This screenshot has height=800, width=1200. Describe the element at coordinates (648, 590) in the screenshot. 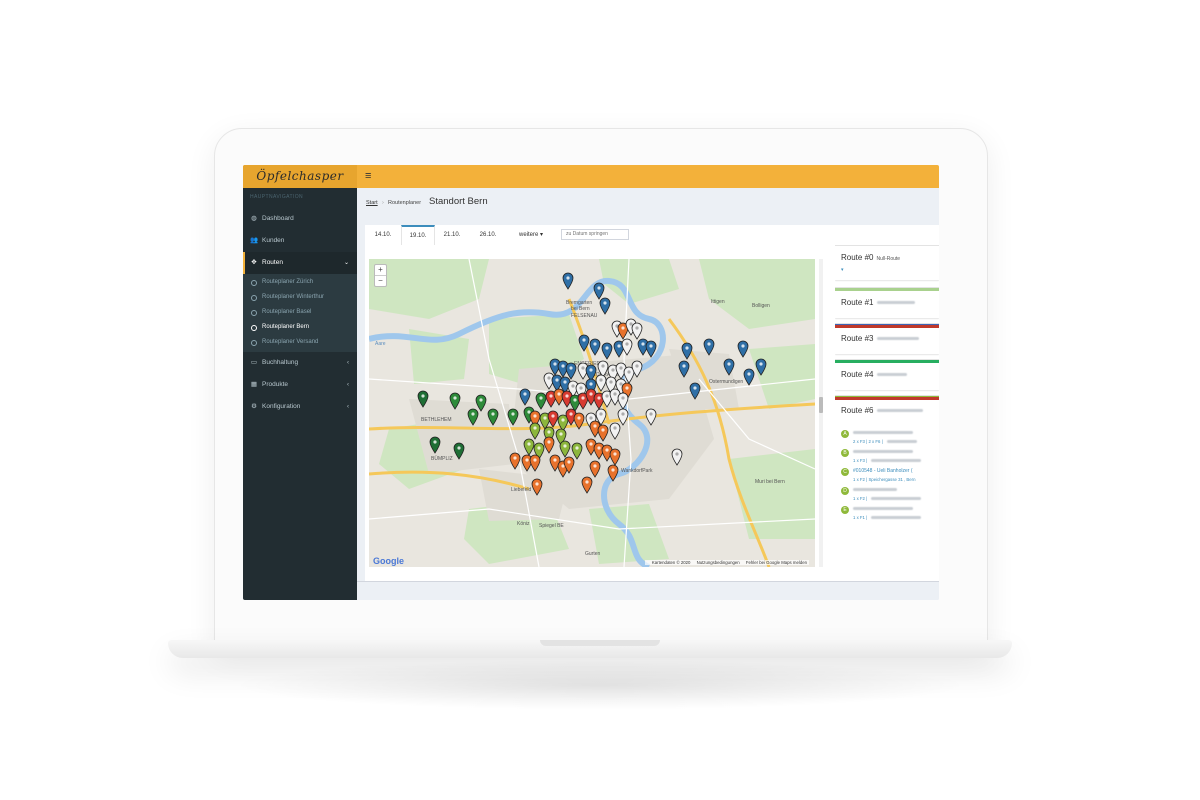

I see `content-footer` at that location.